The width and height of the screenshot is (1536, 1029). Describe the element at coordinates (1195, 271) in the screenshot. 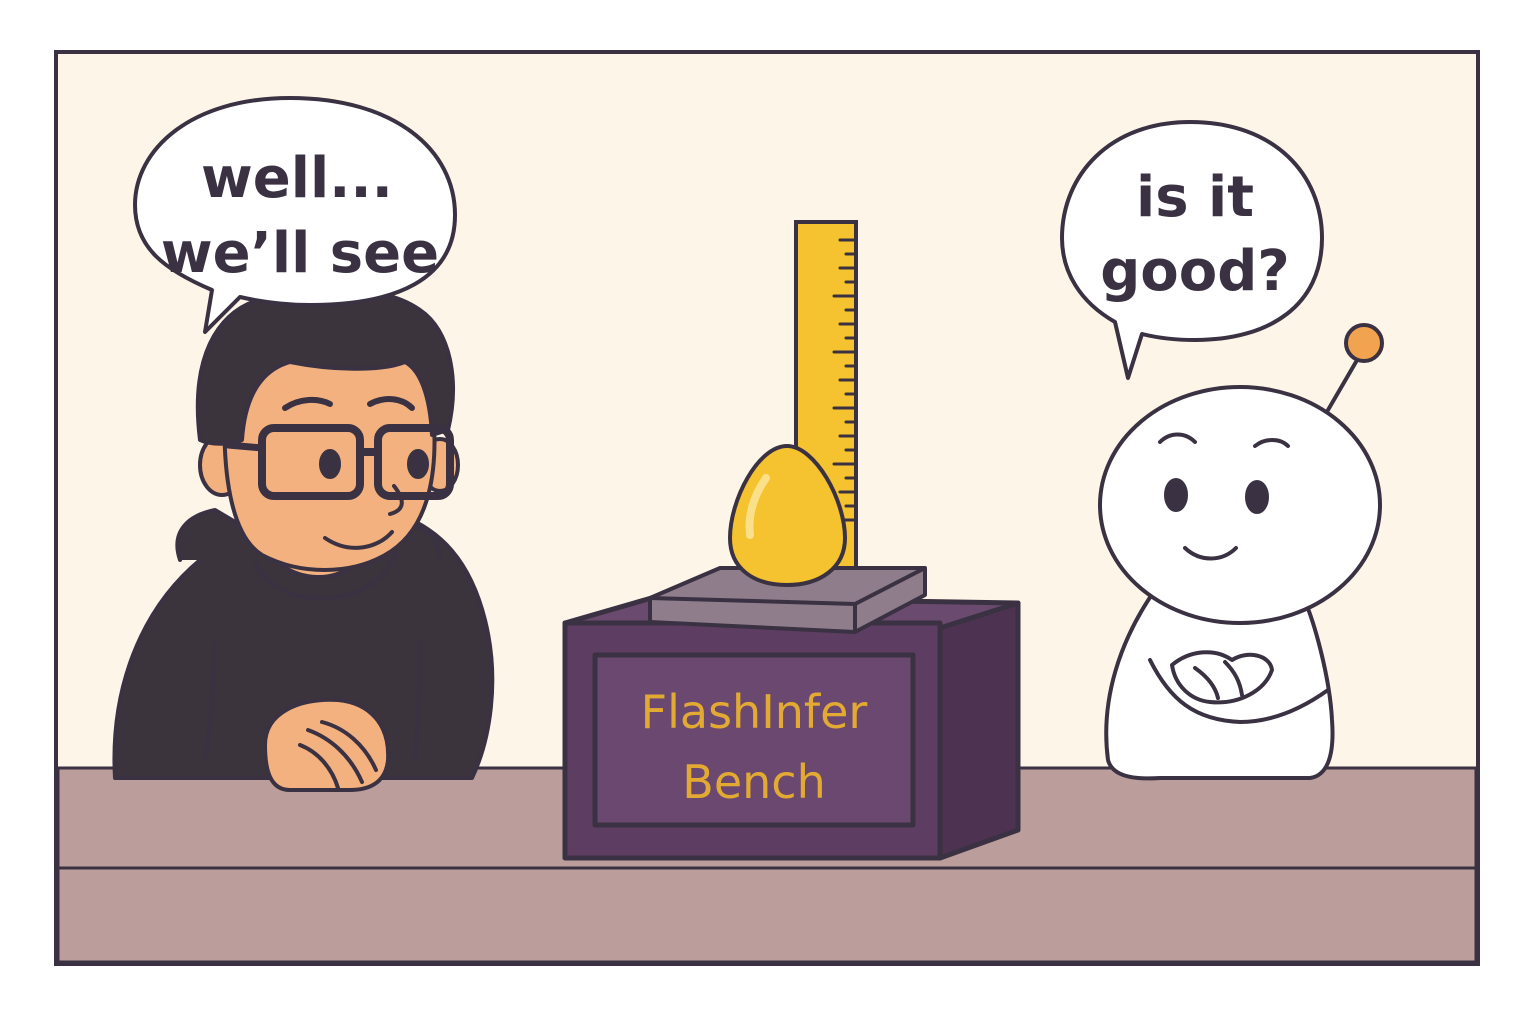

I see `right-bubble-line2: good?` at that location.